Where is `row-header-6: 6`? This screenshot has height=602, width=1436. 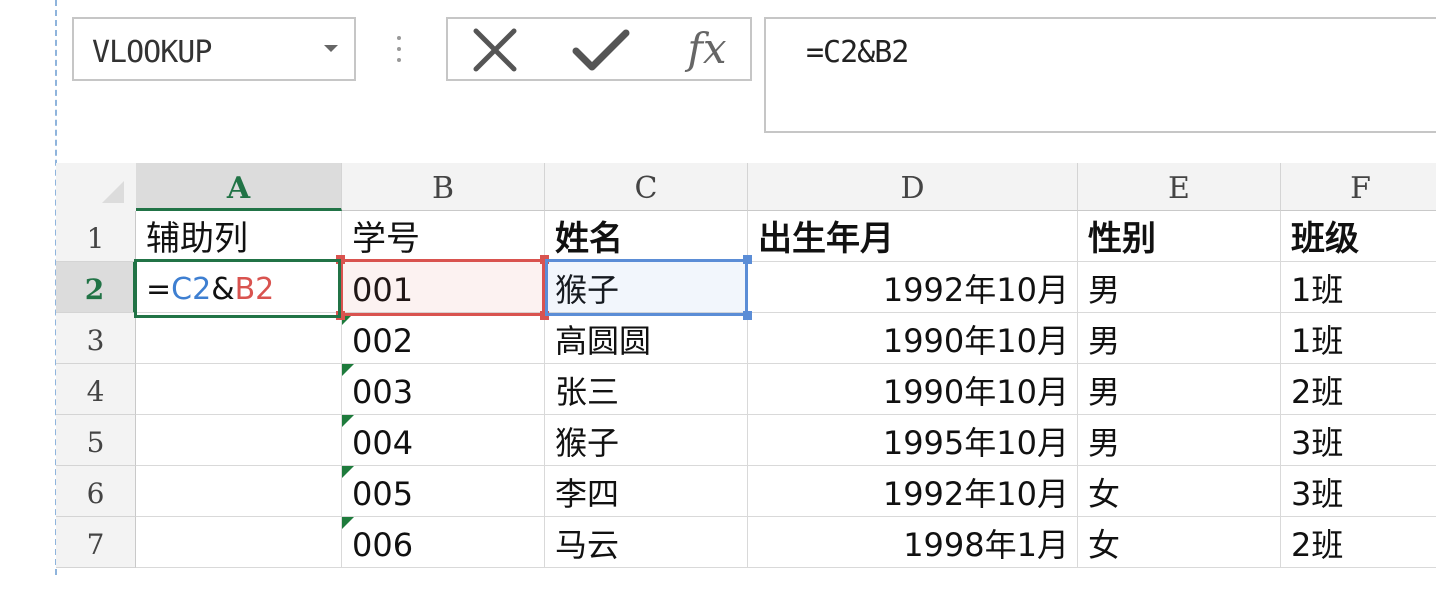
row-header-6: 6 is located at coordinates (96, 491).